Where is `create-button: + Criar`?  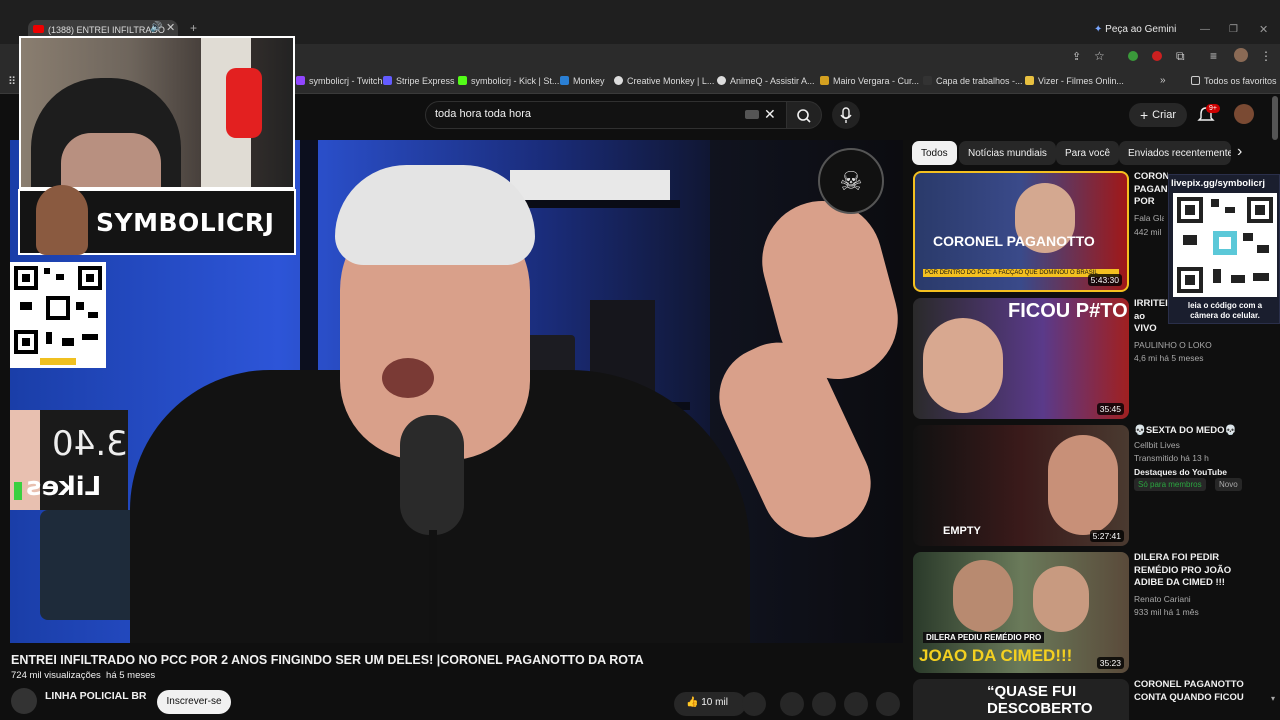 create-button: + Criar is located at coordinates (1158, 115).